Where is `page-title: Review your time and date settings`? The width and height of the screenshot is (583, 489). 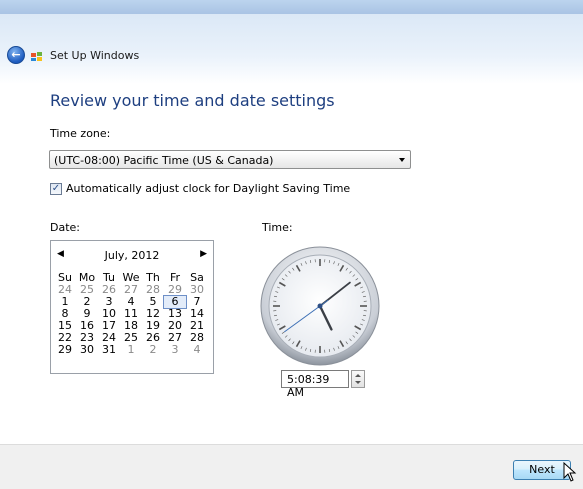
page-title: Review your time and date settings is located at coordinates (192, 100).